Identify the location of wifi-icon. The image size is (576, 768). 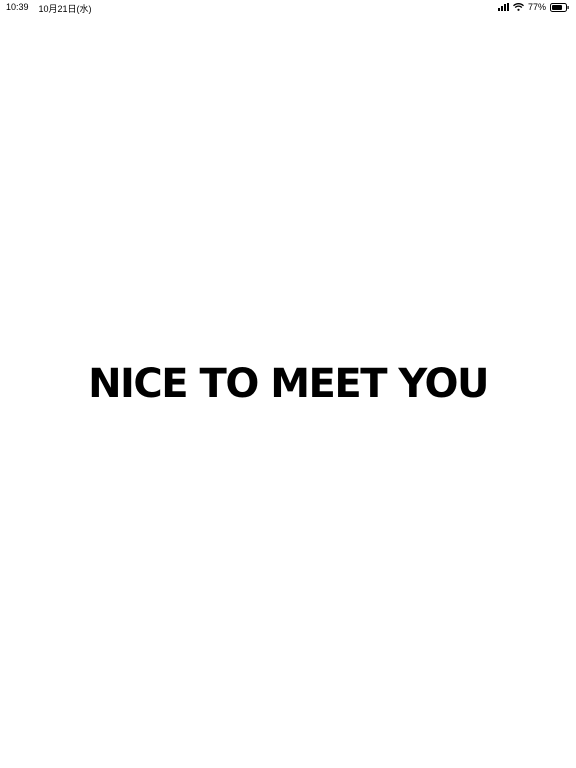
(518, 7).